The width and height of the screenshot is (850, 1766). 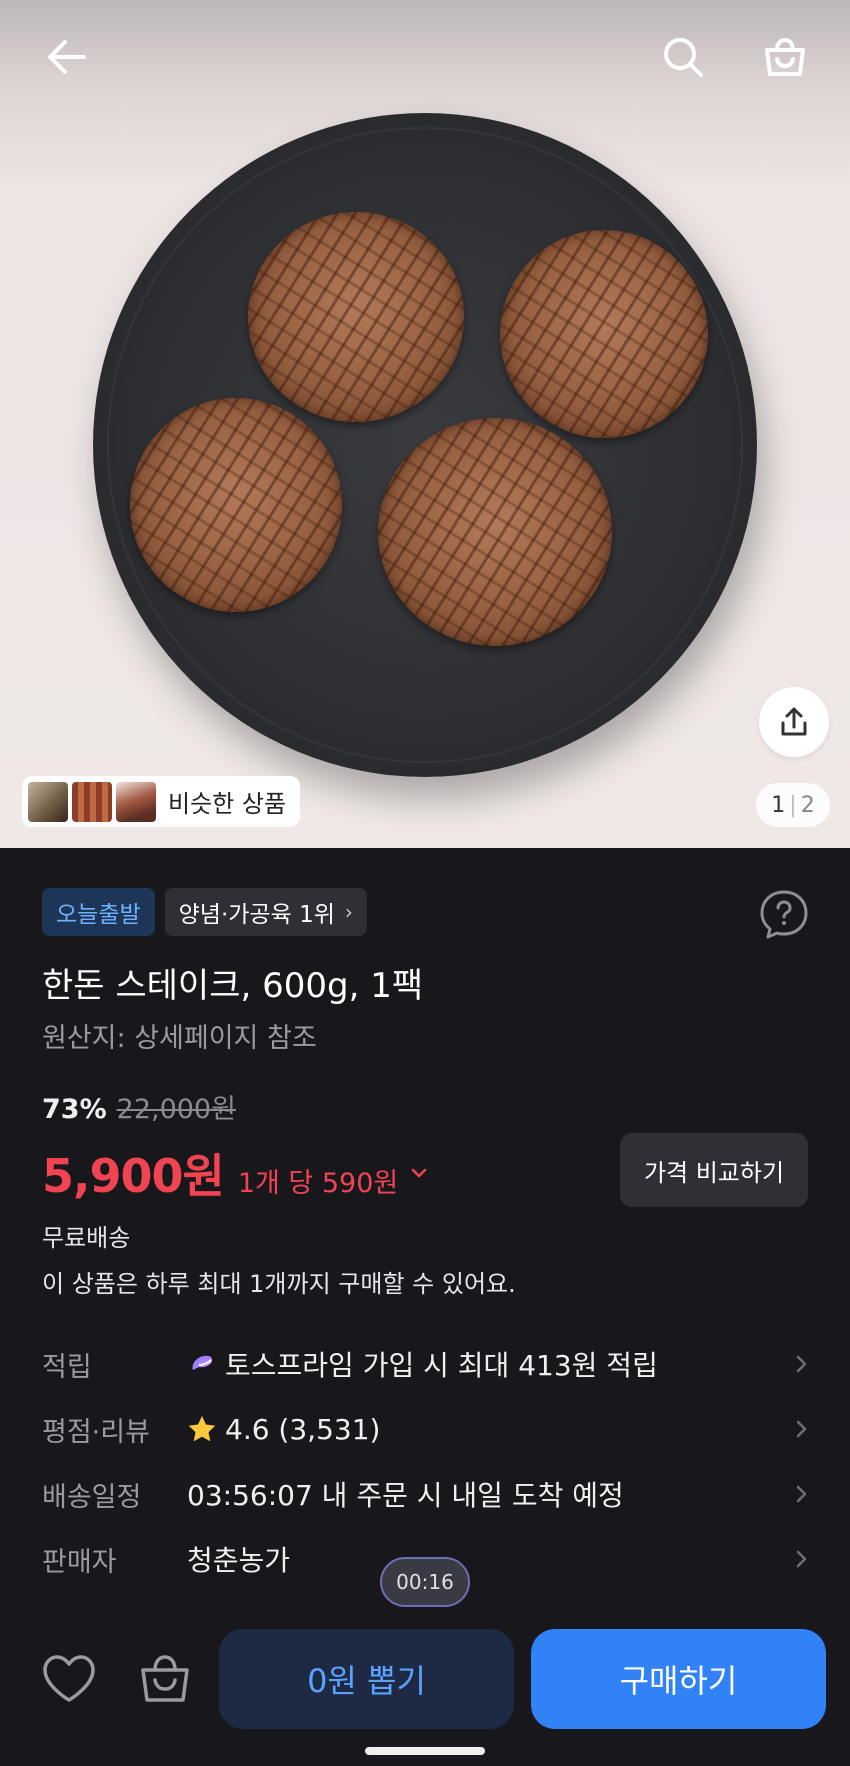 I want to click on share-icon, so click(x=794, y=721).